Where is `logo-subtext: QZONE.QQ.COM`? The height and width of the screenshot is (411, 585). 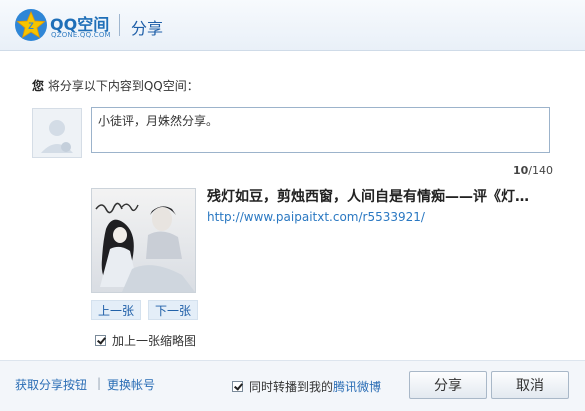
logo-subtext: QZONE.QQ.COM is located at coordinates (81, 35).